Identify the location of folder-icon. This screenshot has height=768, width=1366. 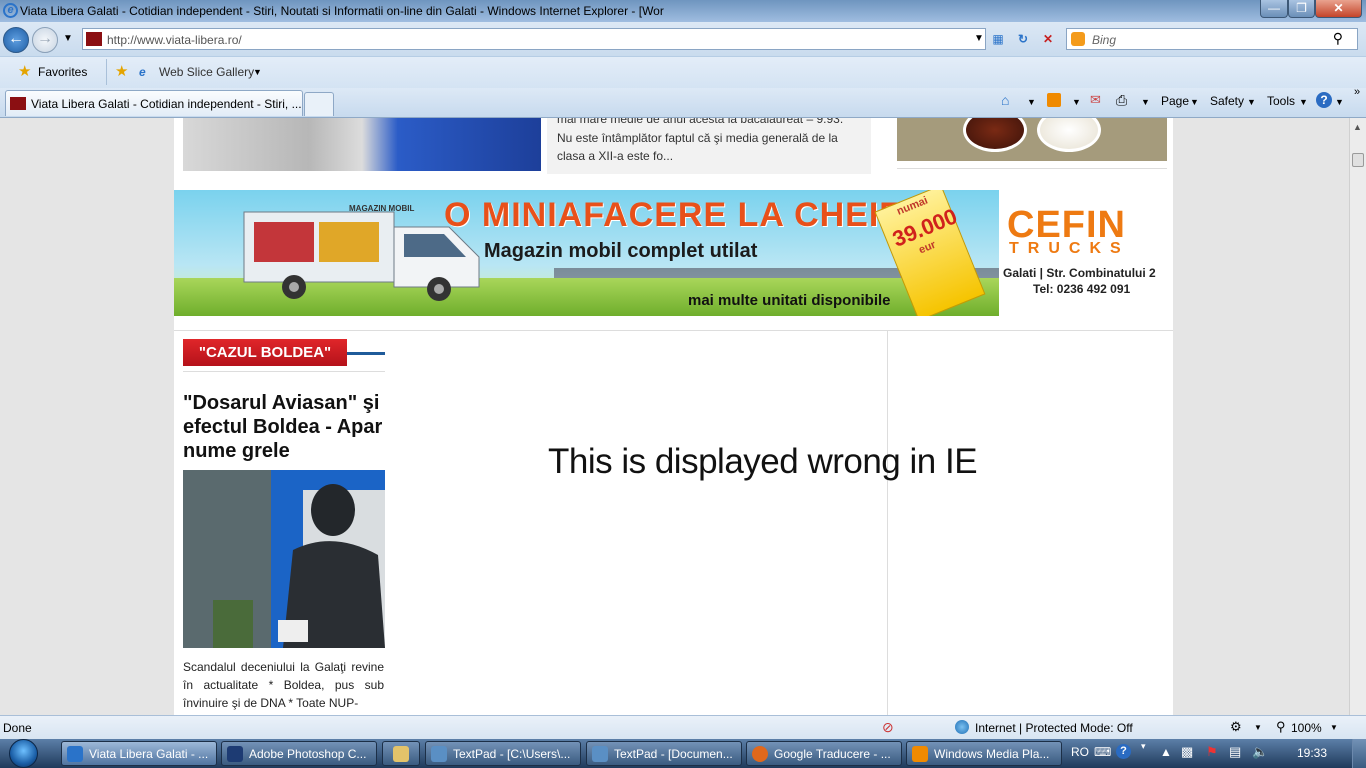
(401, 754).